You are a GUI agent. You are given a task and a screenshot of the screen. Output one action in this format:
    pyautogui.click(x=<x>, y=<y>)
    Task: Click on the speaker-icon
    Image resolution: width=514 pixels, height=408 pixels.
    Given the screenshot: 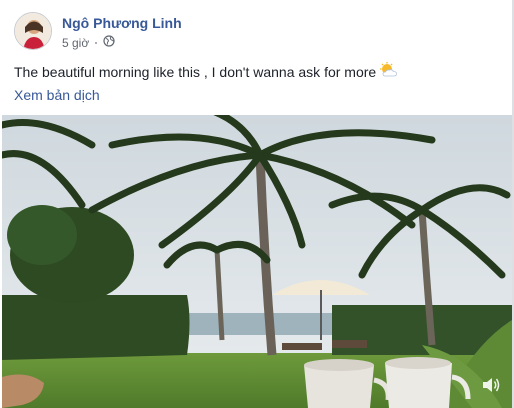 What is the action you would take?
    pyautogui.click(x=491, y=385)
    